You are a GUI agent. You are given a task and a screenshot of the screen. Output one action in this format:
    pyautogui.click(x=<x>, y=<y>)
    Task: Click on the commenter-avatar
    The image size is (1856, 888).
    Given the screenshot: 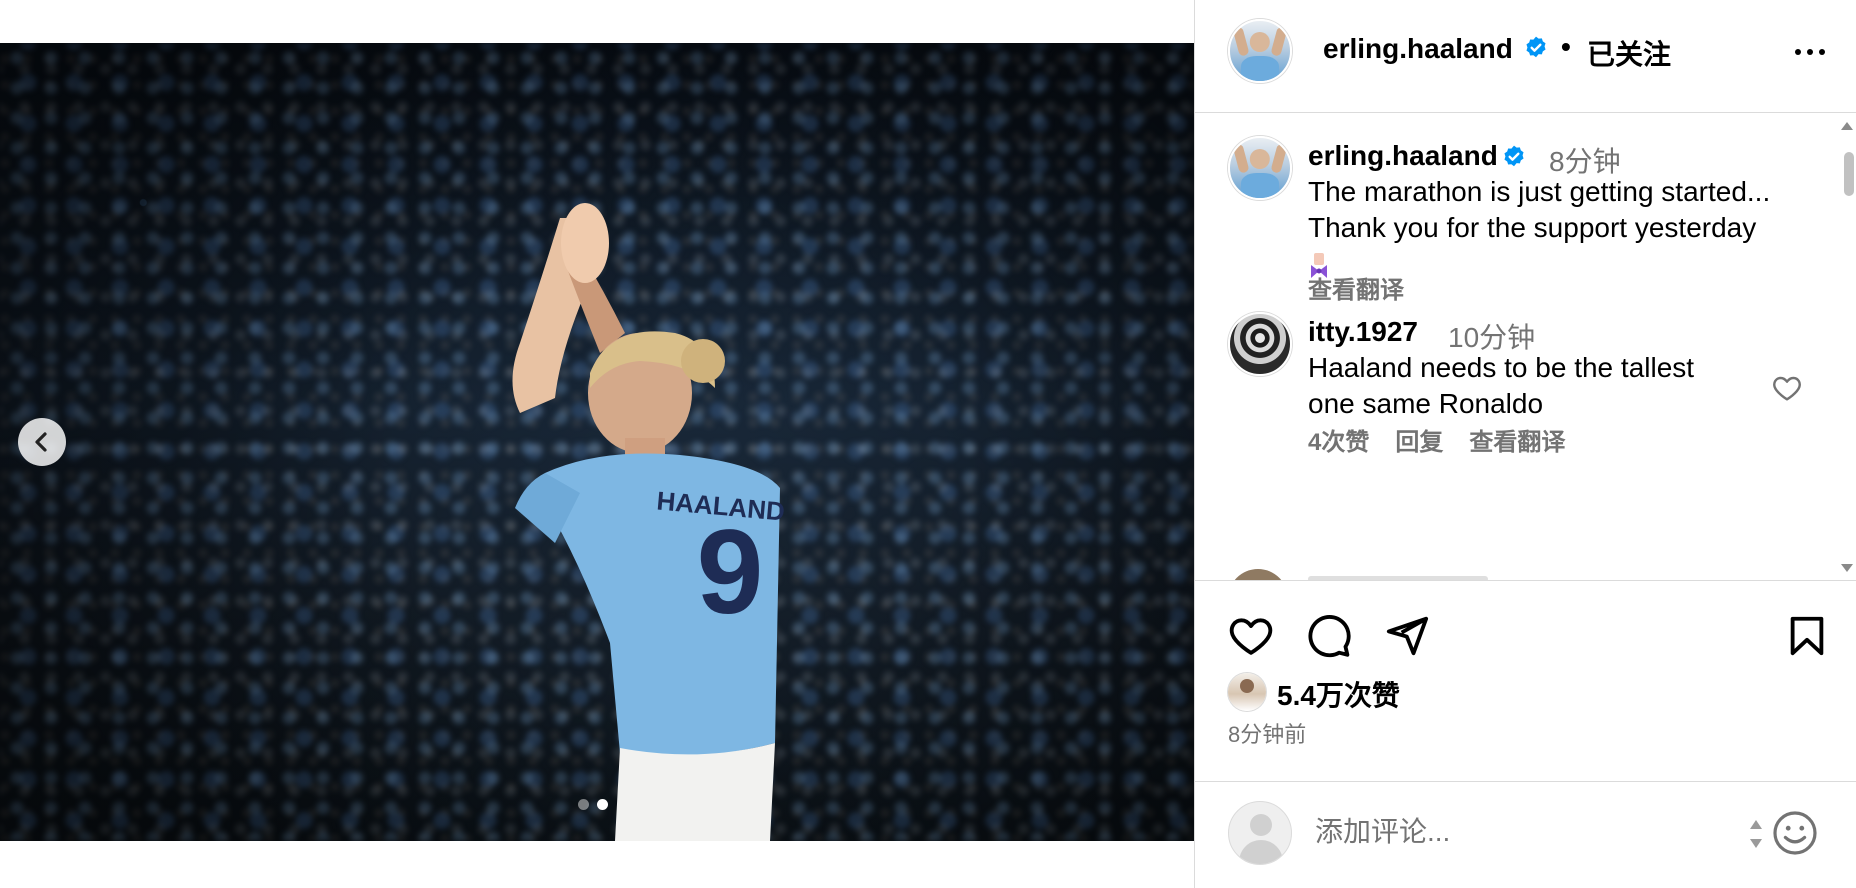 What is the action you would take?
    pyautogui.click(x=1260, y=344)
    